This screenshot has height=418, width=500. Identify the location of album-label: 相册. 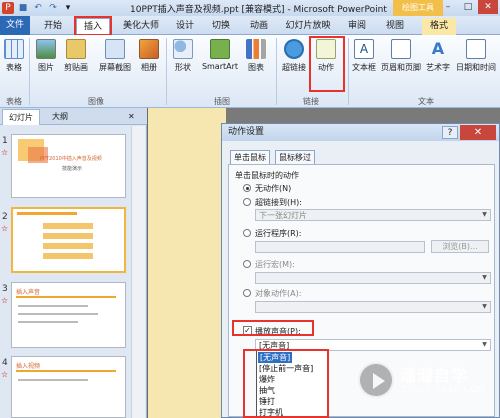
(149, 67).